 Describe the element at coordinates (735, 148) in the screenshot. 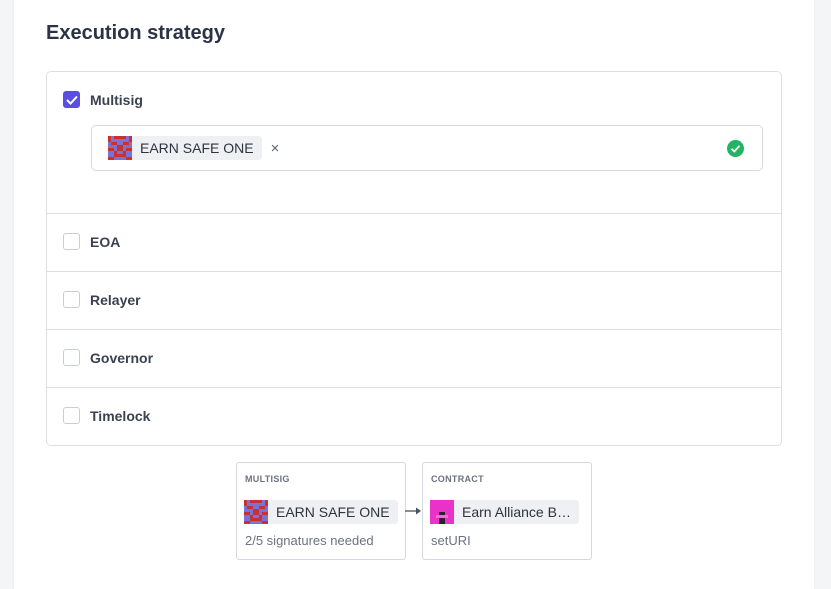

I see `success-check-icon` at that location.